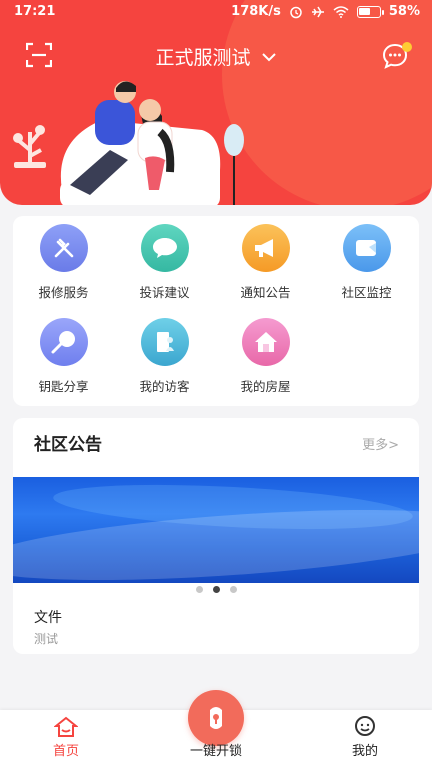  What do you see at coordinates (256, 11) in the screenshot?
I see `network-speed: 178K/s` at bounding box center [256, 11].